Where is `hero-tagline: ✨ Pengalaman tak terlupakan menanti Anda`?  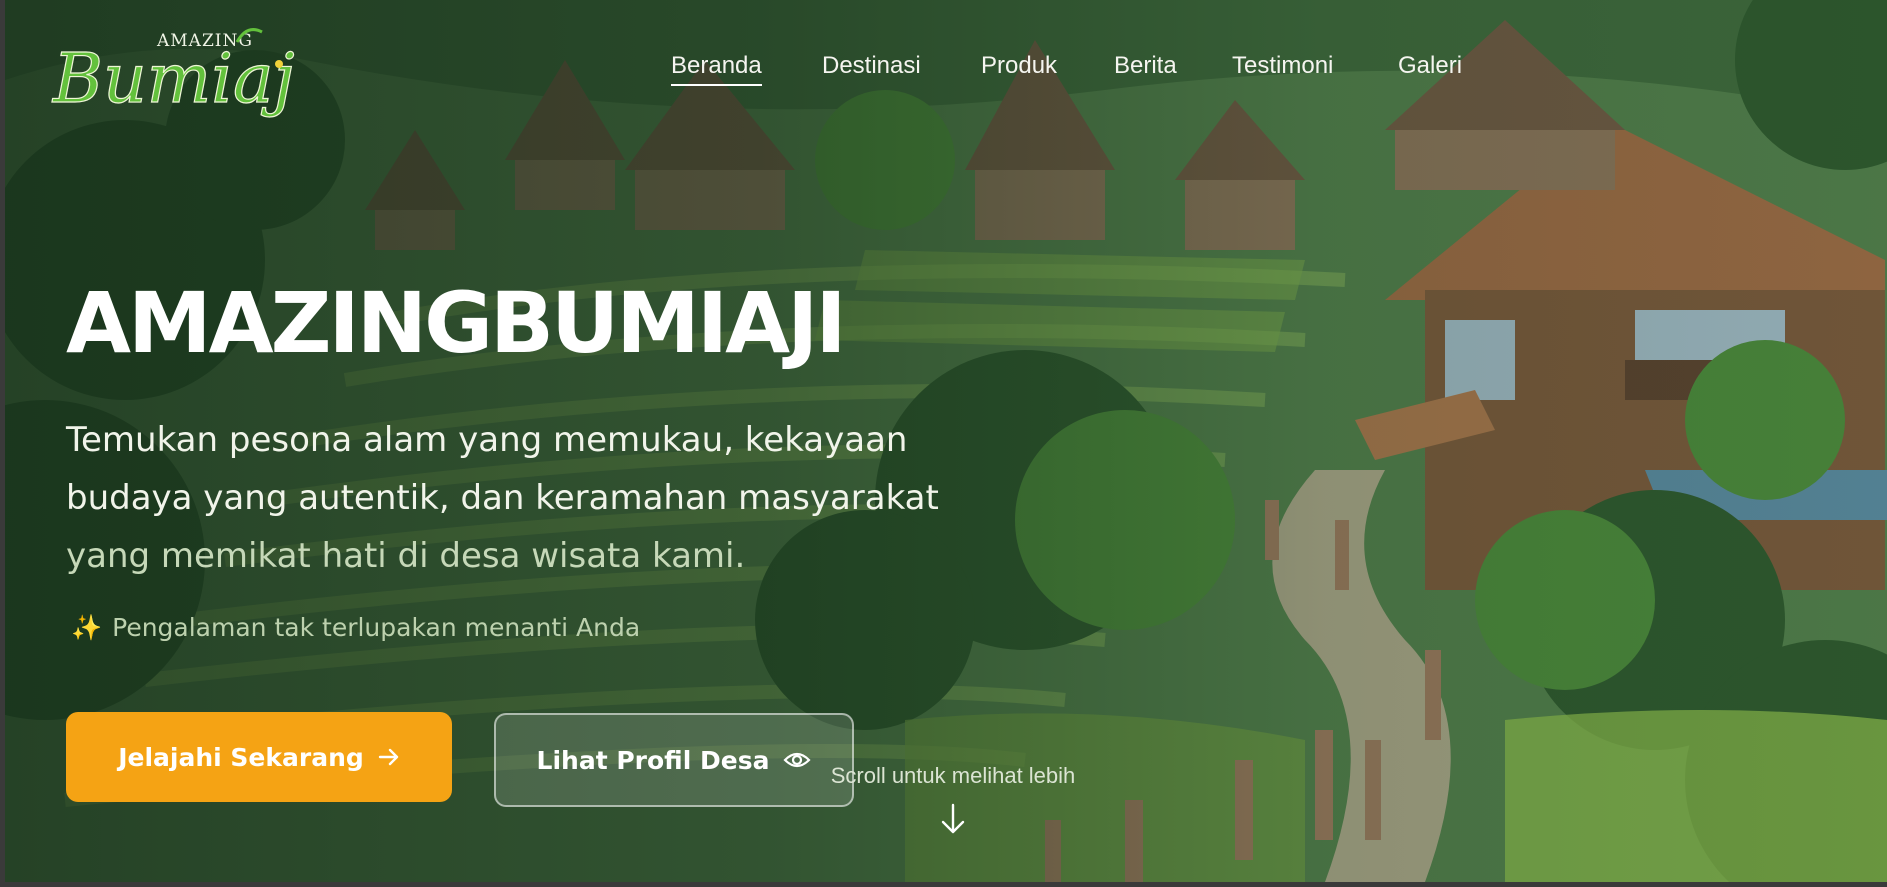
hero-tagline: ✨ Pengalaman tak terlupakan menanti Anda is located at coordinates (355, 628).